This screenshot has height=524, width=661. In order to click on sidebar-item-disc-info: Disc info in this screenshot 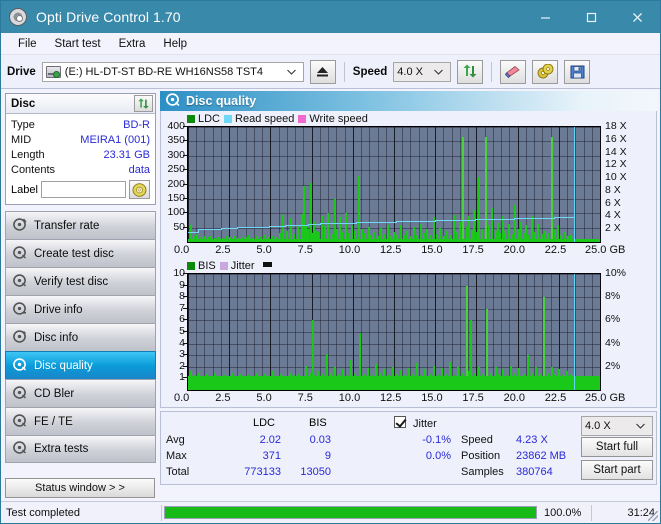, I will do `click(80, 337)`.